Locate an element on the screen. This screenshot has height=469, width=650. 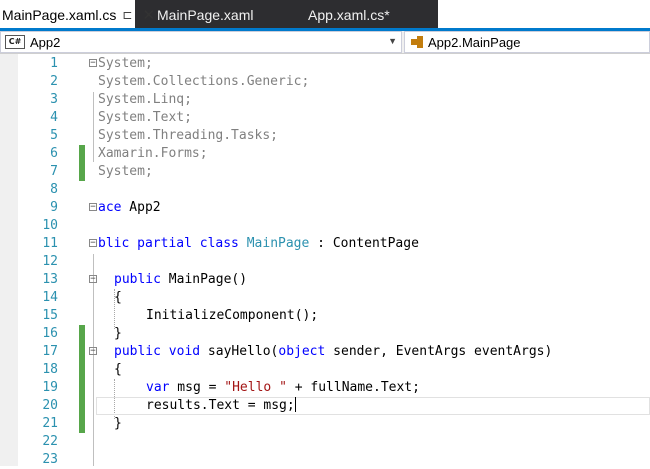
line-number: 12 is located at coordinates (50, 261).